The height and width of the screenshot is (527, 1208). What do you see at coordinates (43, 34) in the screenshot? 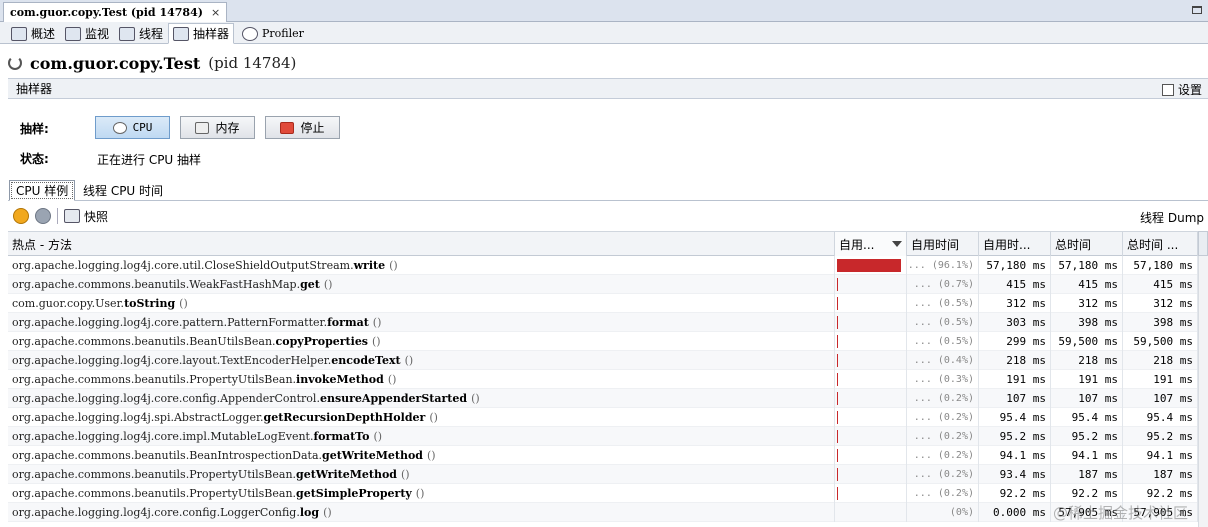
I see `tab-overview-label: 概述` at bounding box center [43, 34].